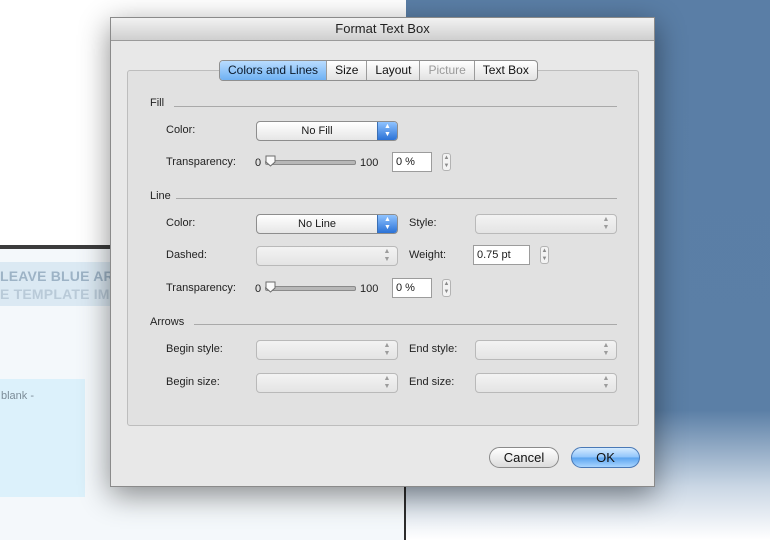 The height and width of the screenshot is (540, 770). I want to click on fill-heading: Fill, so click(157, 103).